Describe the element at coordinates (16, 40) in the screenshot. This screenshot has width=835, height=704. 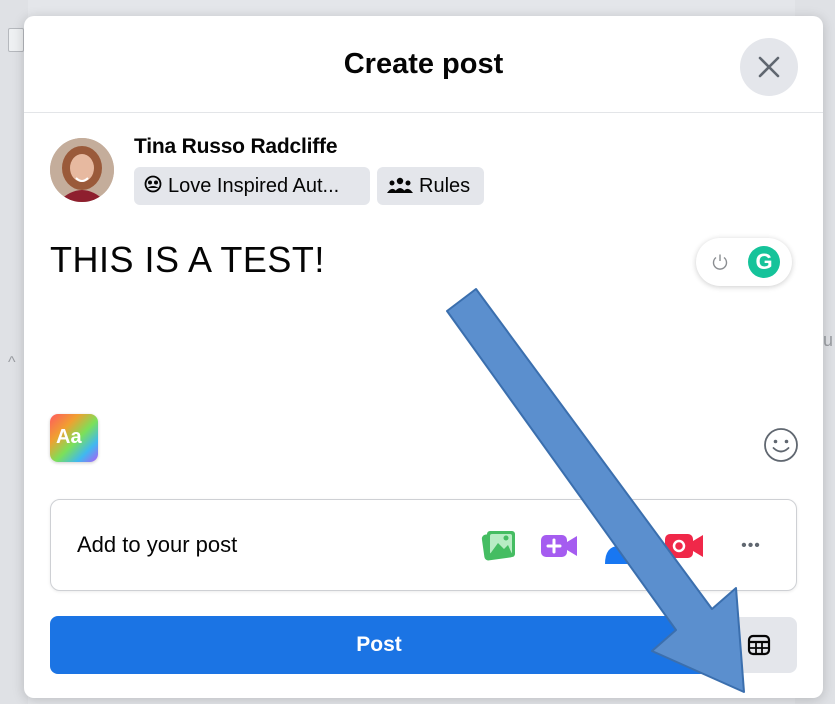
I see `background-element` at that location.